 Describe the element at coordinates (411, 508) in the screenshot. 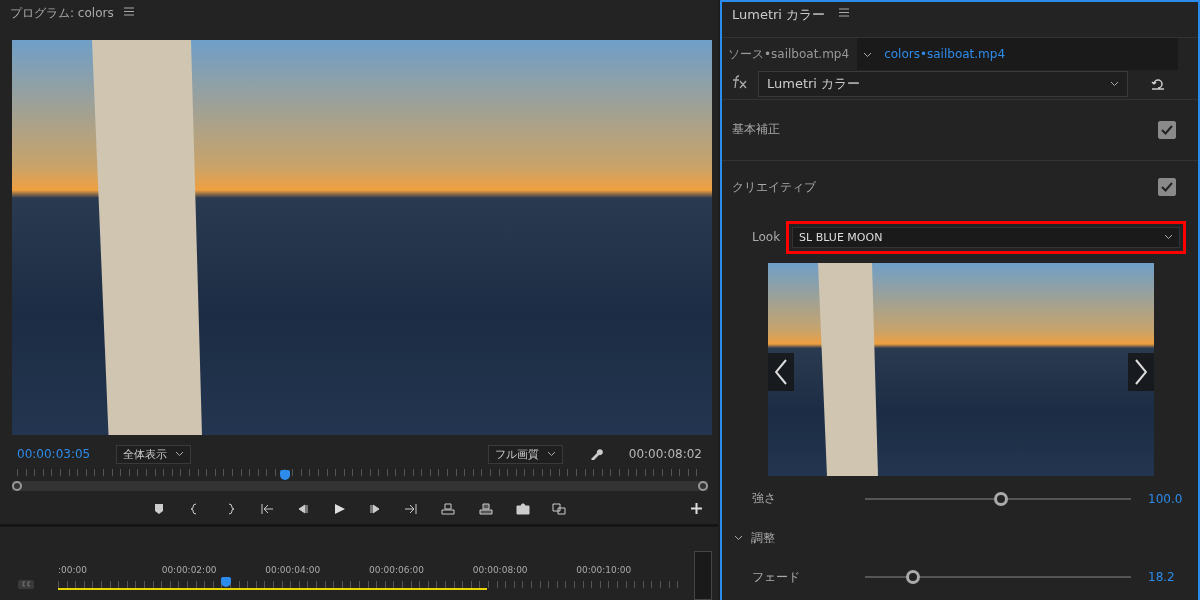

I see `go-to-out-icon` at that location.